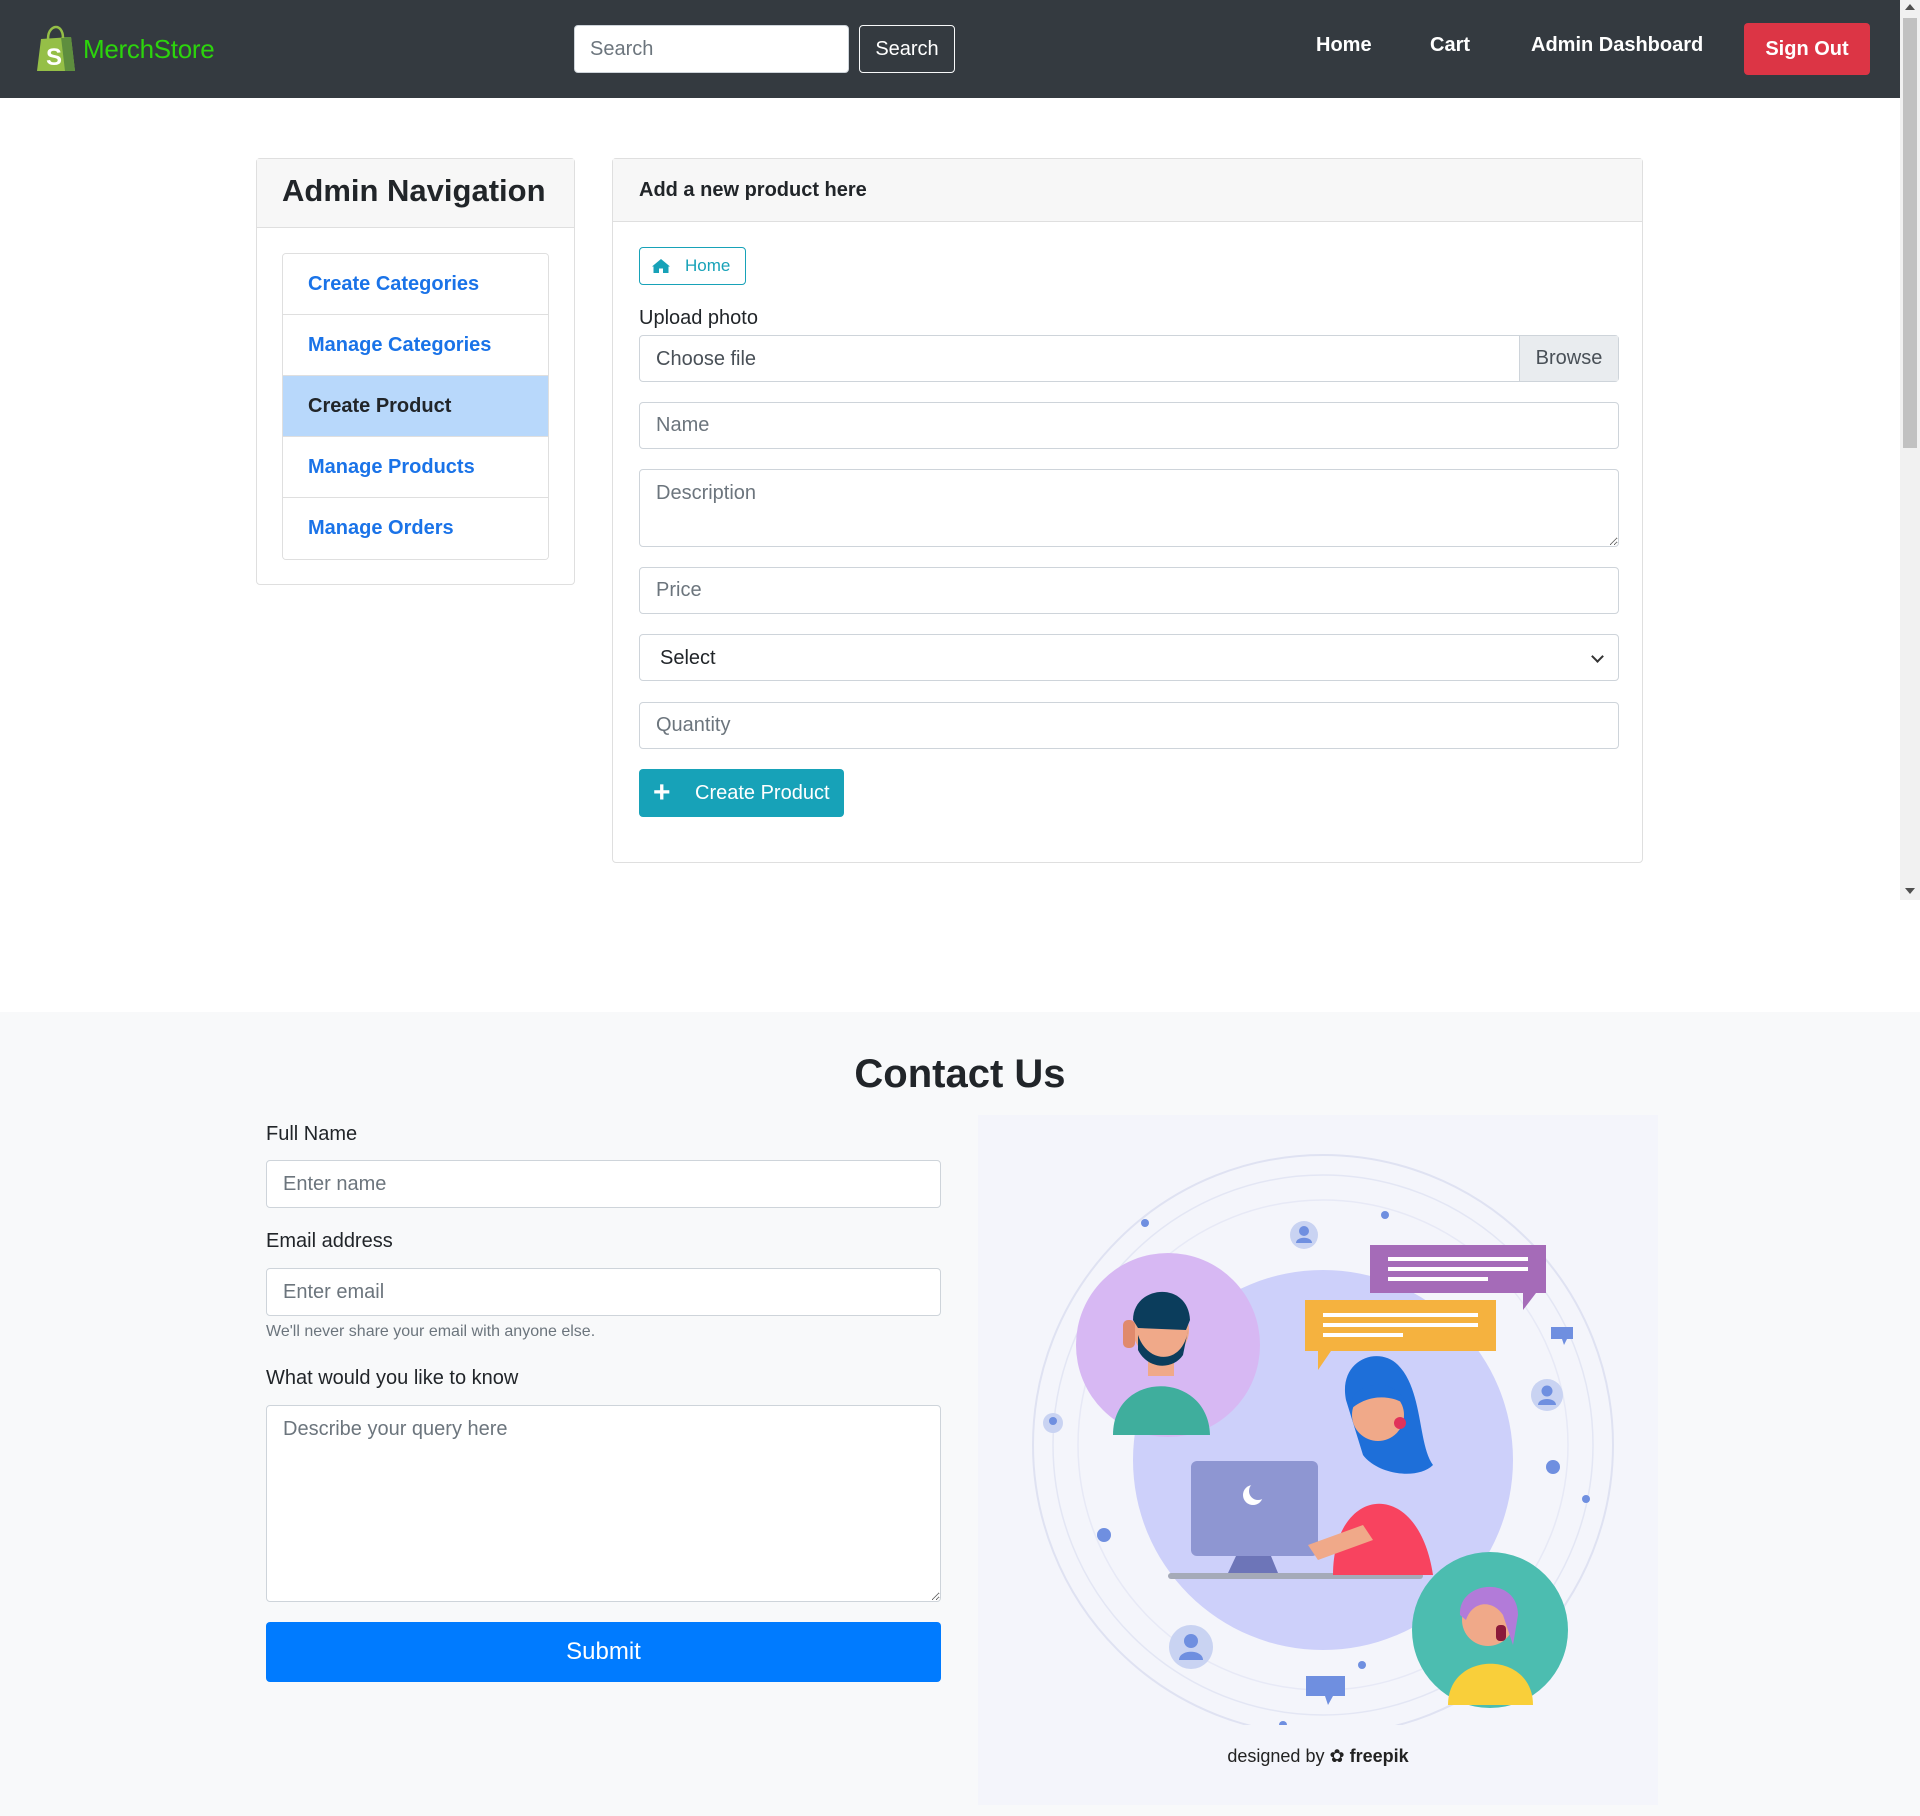 The height and width of the screenshot is (1816, 1920). What do you see at coordinates (662, 792) in the screenshot?
I see `plus-icon: +` at bounding box center [662, 792].